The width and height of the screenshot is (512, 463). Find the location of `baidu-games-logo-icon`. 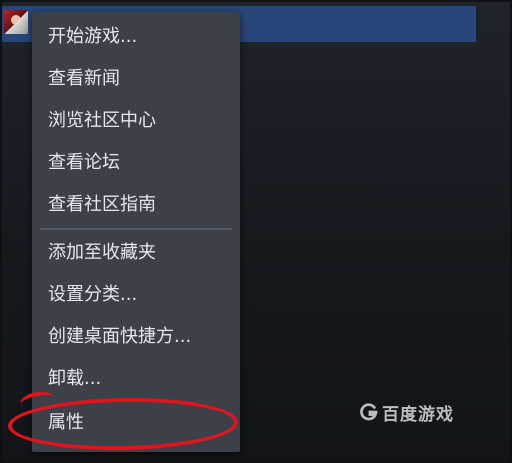

baidu-games-logo-icon is located at coordinates (369, 412).